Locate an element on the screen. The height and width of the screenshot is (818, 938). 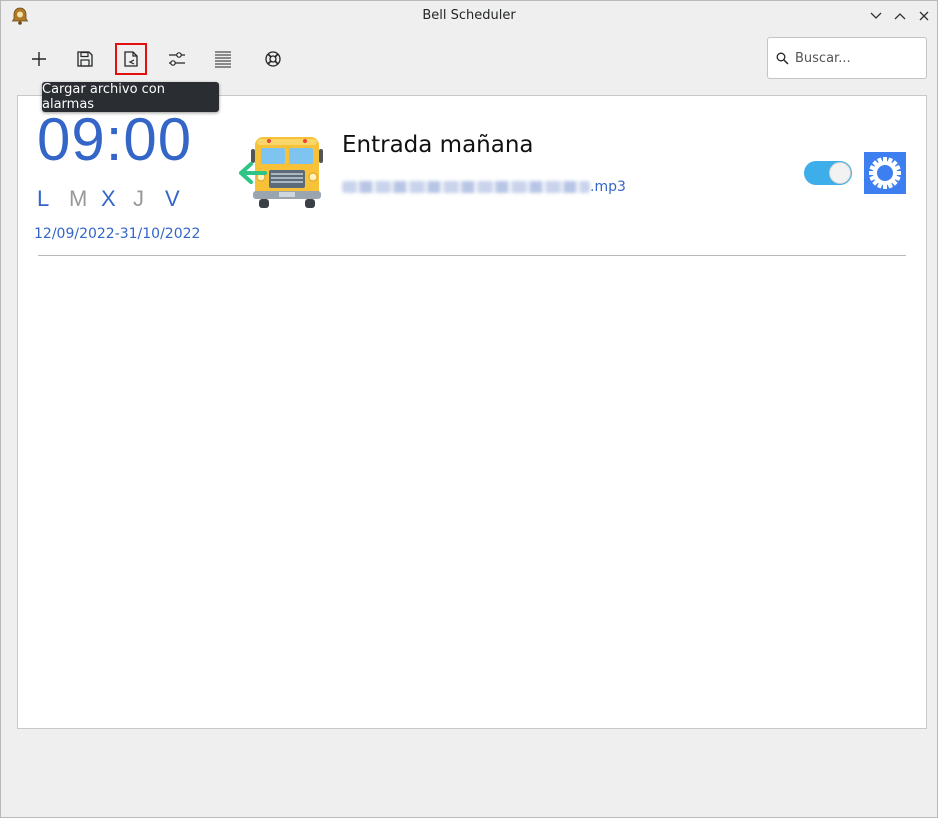
chevron-down-icon is located at coordinates (876, 15).